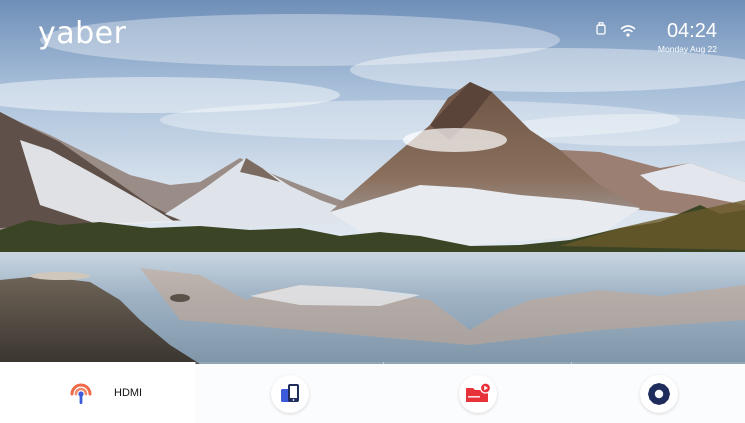 The width and height of the screenshot is (745, 423). I want to click on clock-date: Monday Aug 22, so click(687, 49).